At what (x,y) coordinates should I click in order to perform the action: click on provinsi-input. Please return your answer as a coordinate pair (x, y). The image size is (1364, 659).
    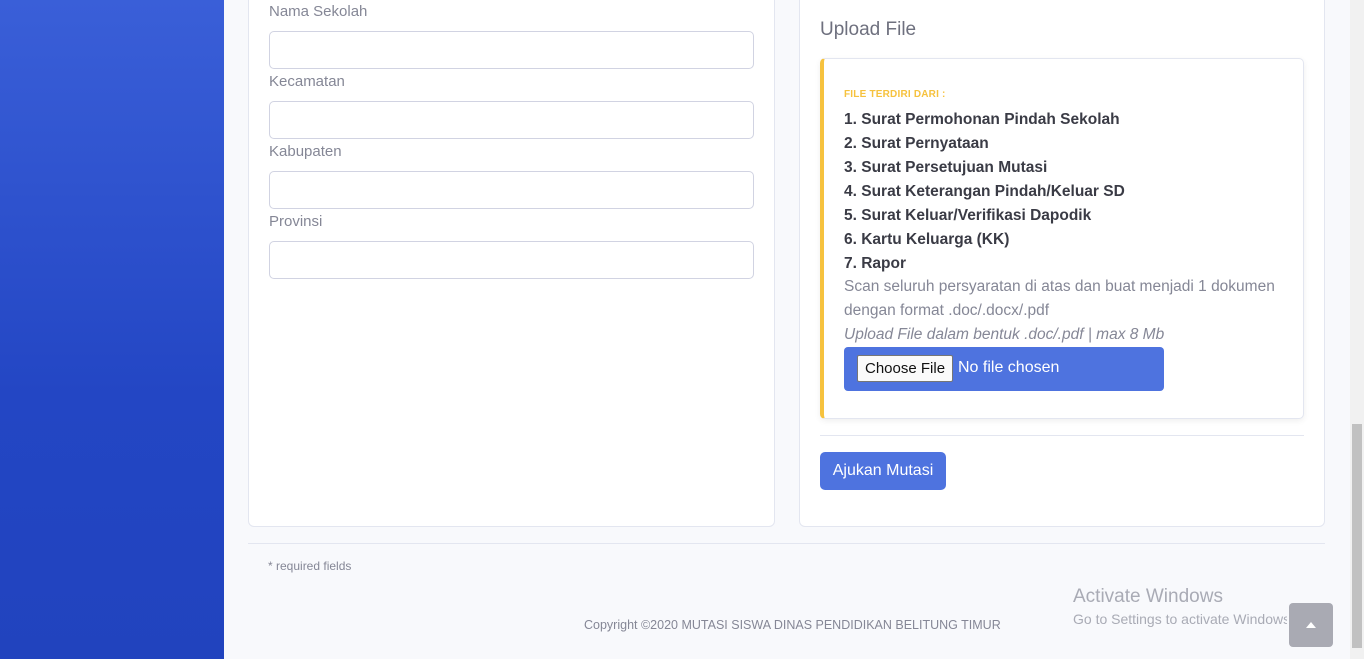
    Looking at the image, I should click on (511, 260).